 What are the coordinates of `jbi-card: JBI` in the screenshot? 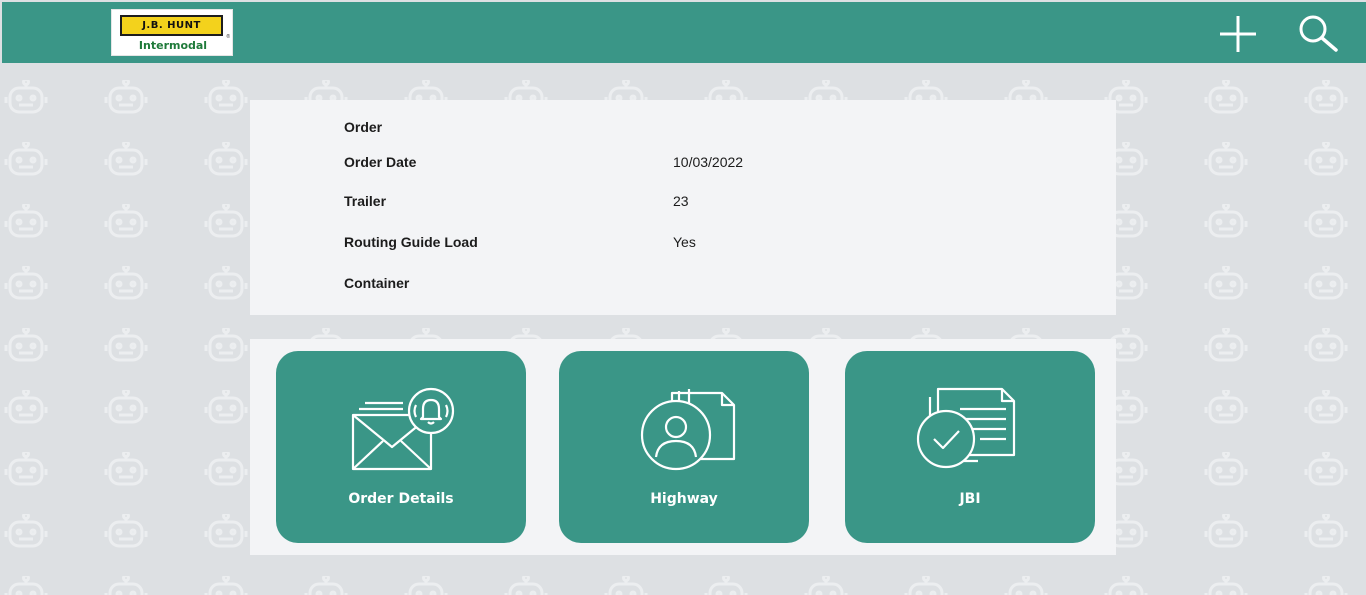 It's located at (970, 447).